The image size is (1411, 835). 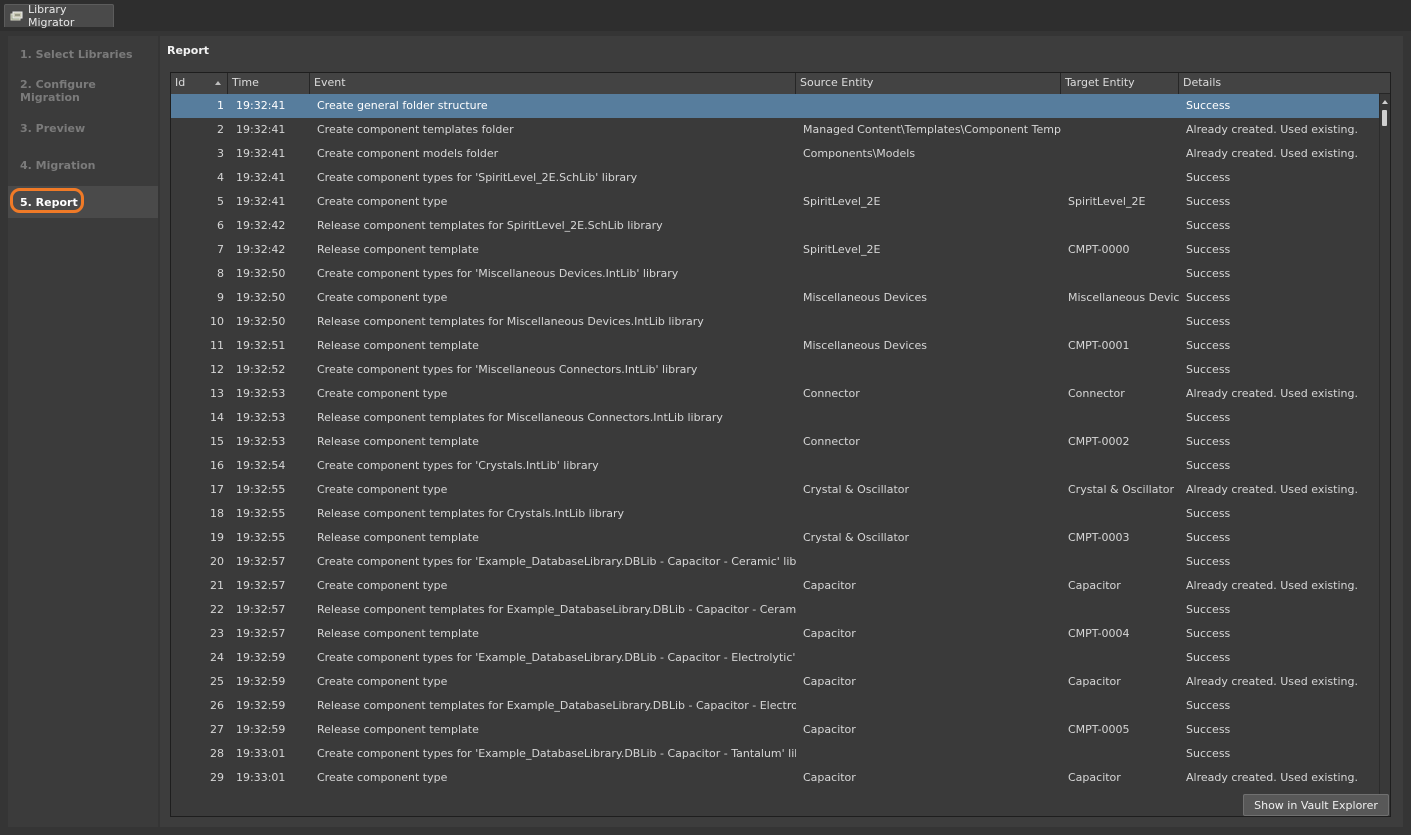 What do you see at coordinates (1385, 102) in the screenshot?
I see `scroll-up-icon` at bounding box center [1385, 102].